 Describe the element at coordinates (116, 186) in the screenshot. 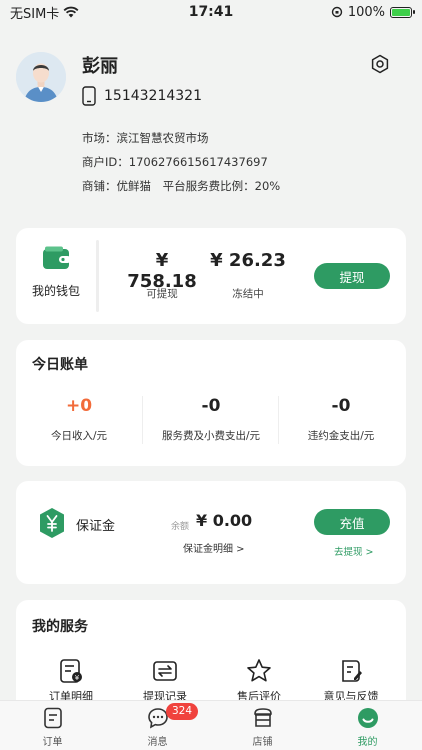

I see `shop-name: 商铺：优鲜猫` at that location.